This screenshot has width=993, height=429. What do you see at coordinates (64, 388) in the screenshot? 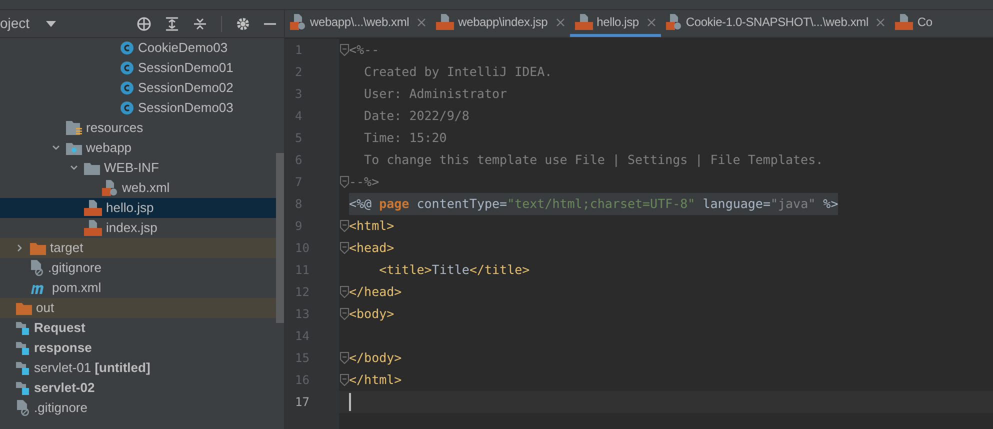
I see `file-name: servlet-02` at bounding box center [64, 388].